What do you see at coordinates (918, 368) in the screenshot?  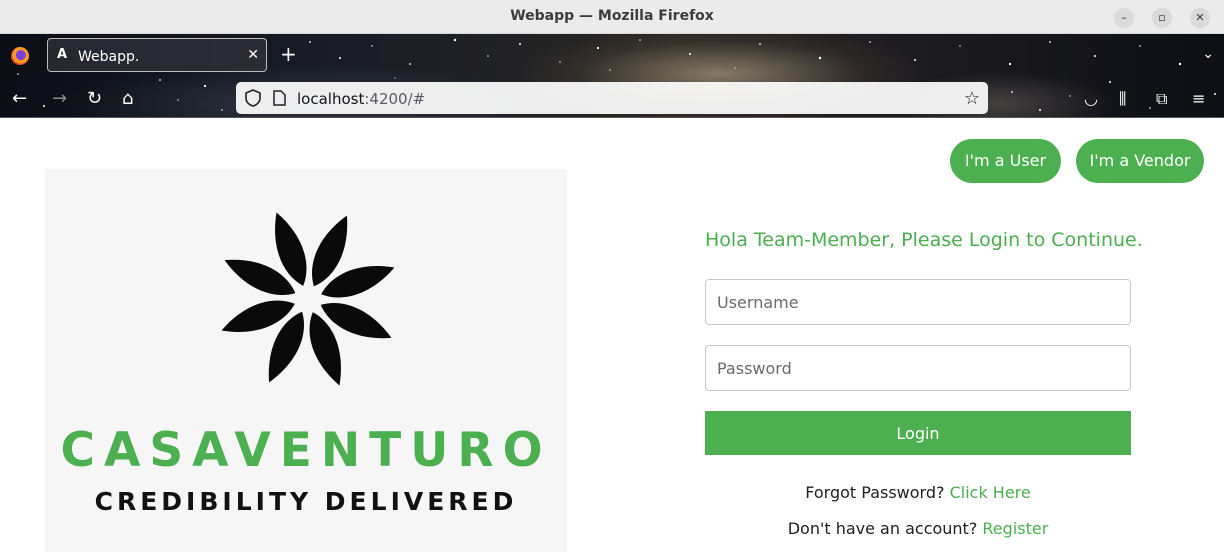 I see `password-input` at bounding box center [918, 368].